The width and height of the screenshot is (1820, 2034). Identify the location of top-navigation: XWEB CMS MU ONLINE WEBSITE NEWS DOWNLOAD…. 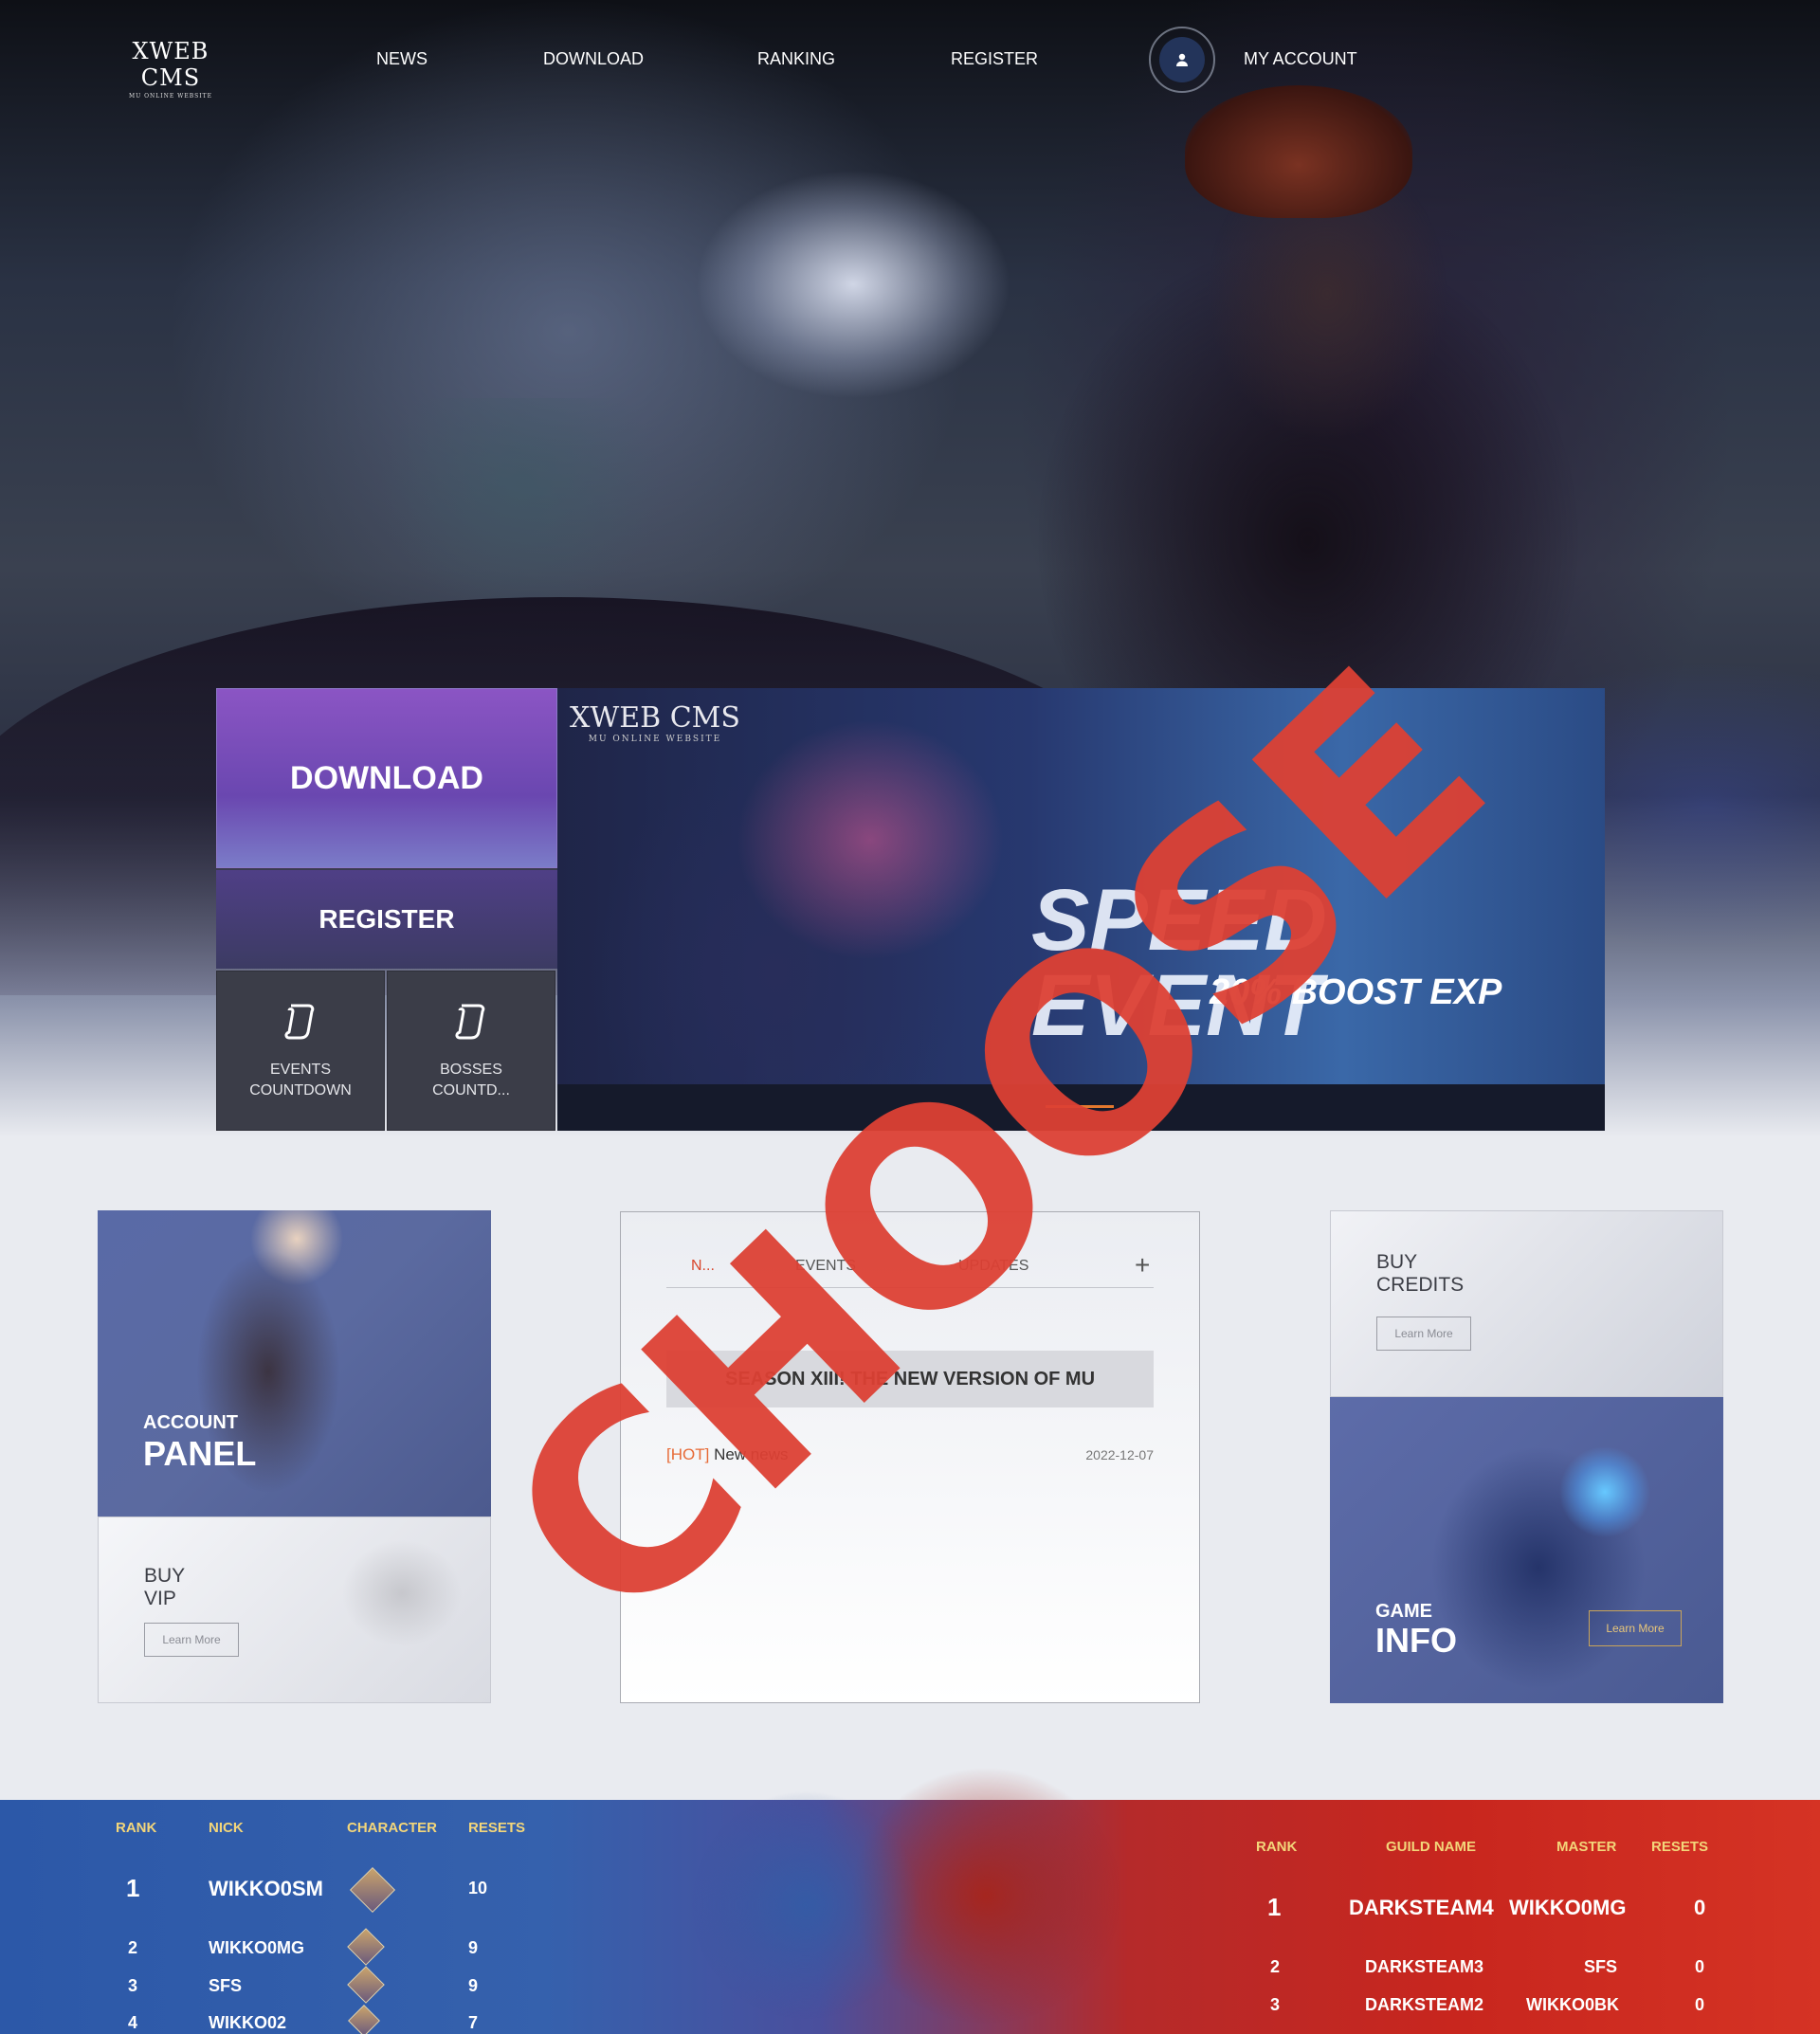
(910, 62).